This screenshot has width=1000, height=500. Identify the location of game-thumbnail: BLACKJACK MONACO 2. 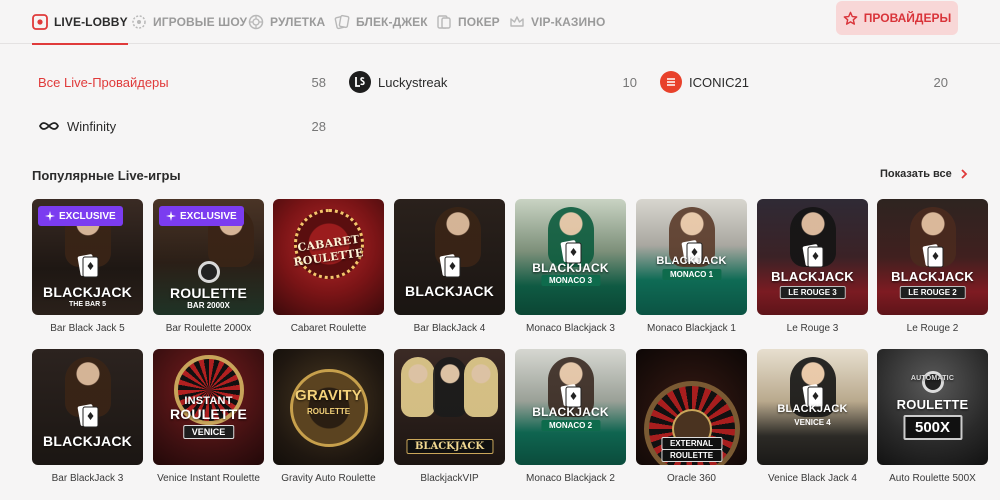
(570, 407).